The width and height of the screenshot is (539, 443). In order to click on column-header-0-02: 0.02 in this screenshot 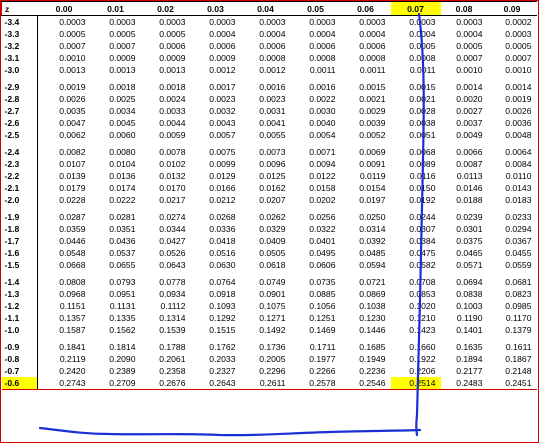, I will do `click(165, 8)`.